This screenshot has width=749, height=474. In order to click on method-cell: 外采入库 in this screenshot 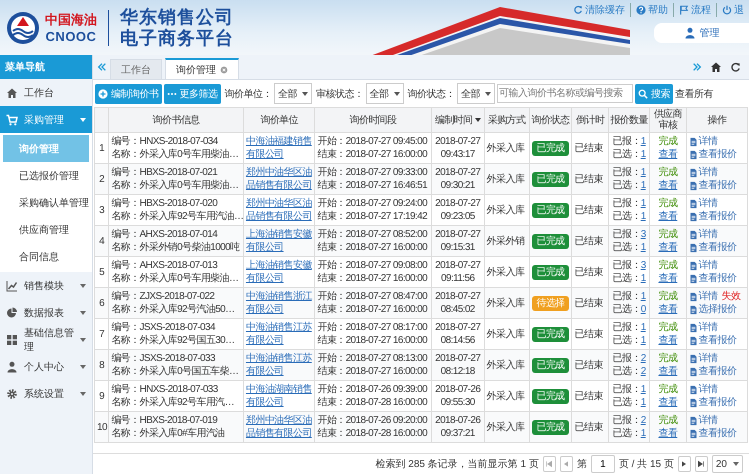, I will do `click(507, 179)`.